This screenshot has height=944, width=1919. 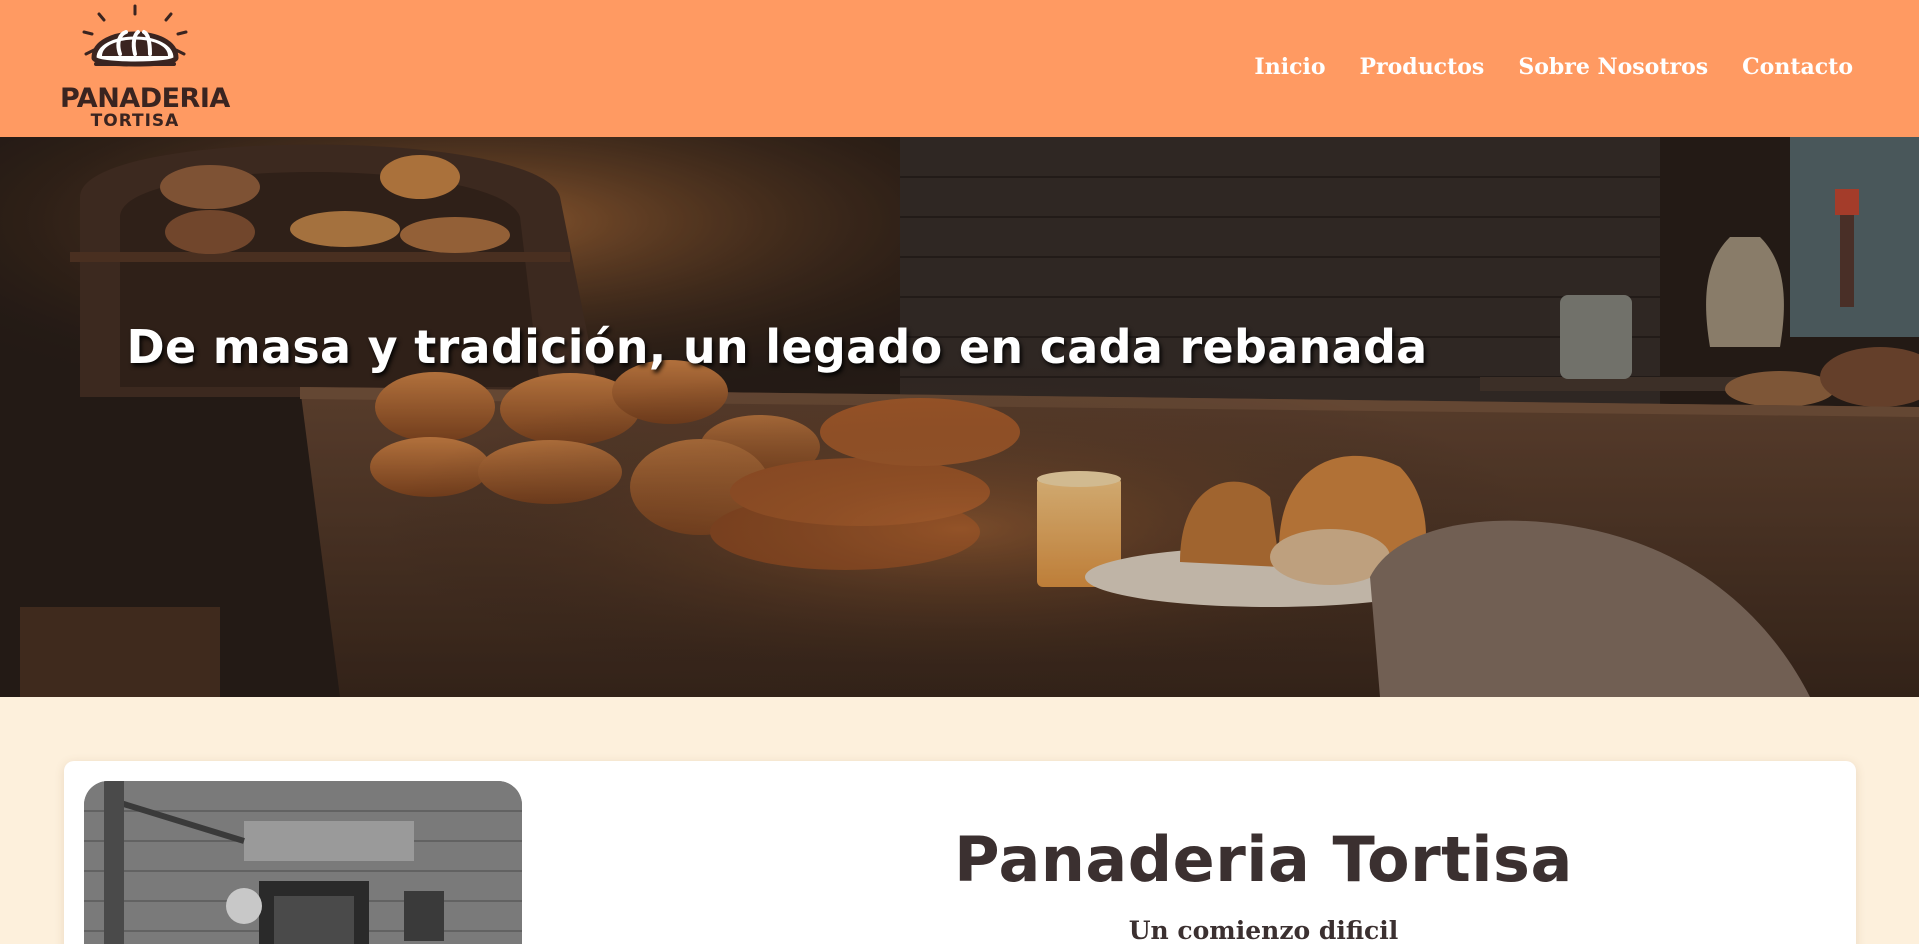 I want to click on nav-link-contacto: Contacto, so click(x=1797, y=67).